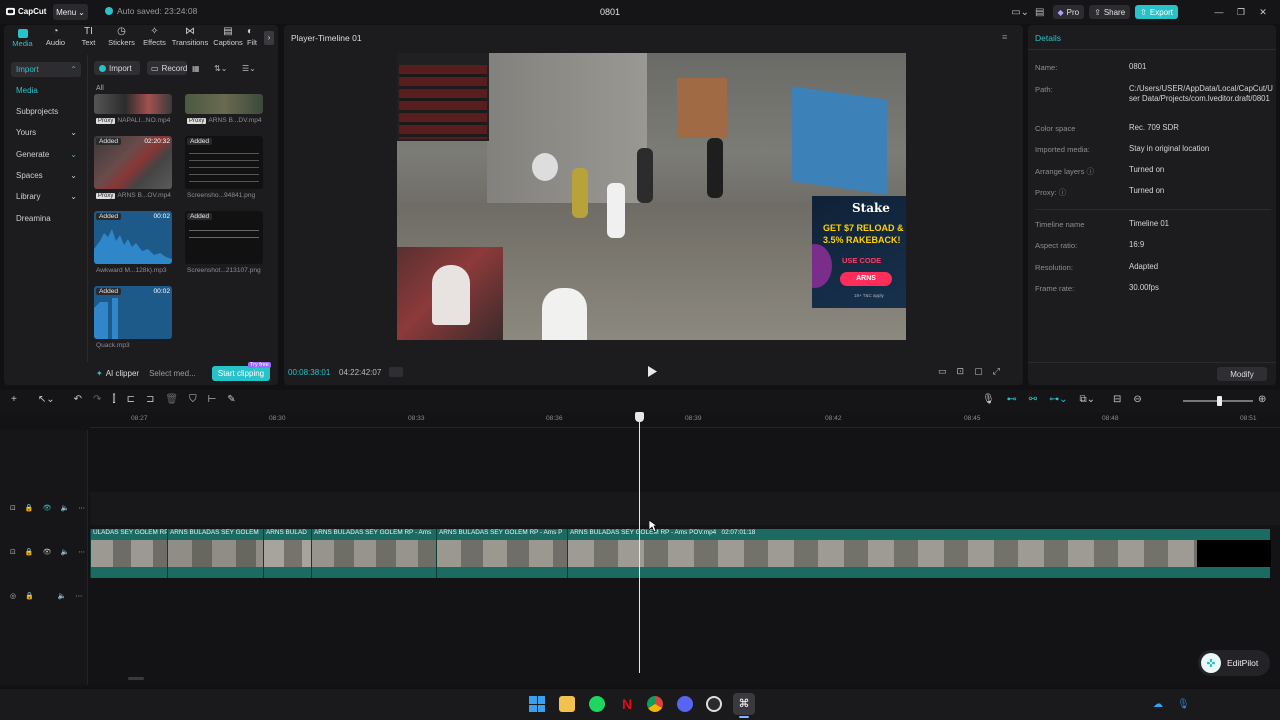 This screenshot has width=1280, height=720. Describe the element at coordinates (212, 399) in the screenshot. I see `freeze-icon: ⊢` at that location.